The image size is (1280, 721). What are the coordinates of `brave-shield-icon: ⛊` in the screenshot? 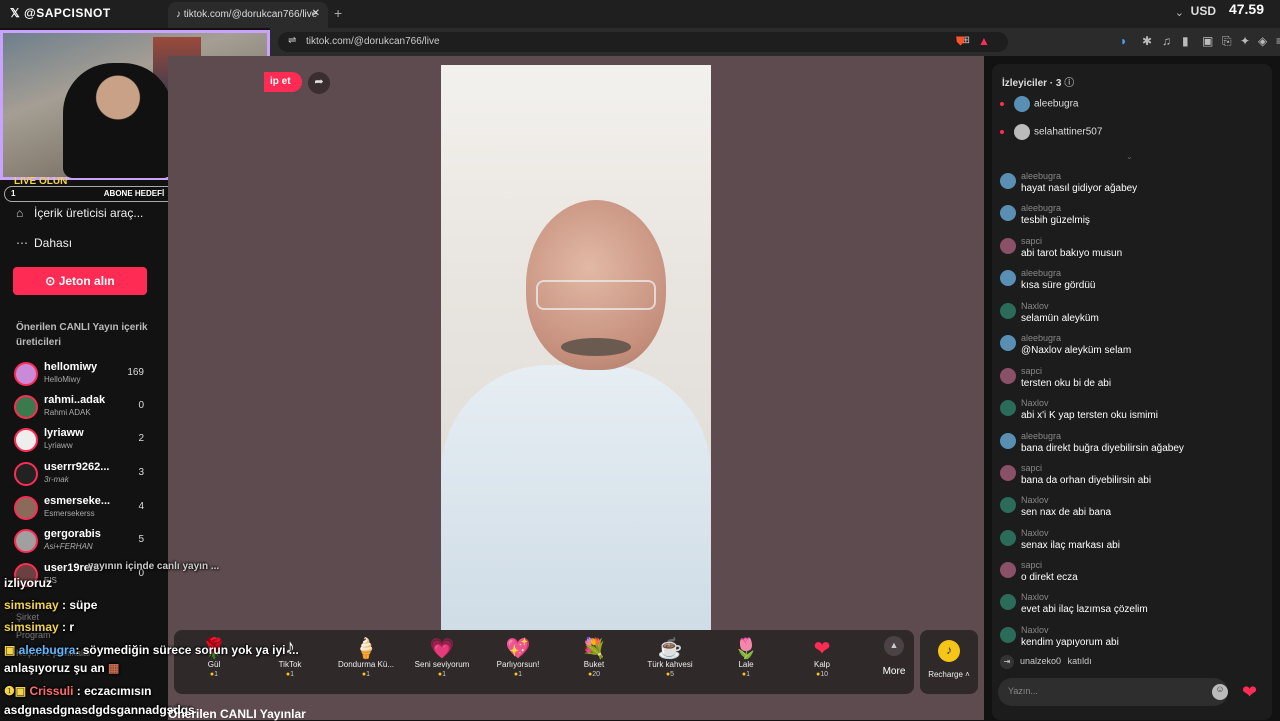 It's located at (960, 41).